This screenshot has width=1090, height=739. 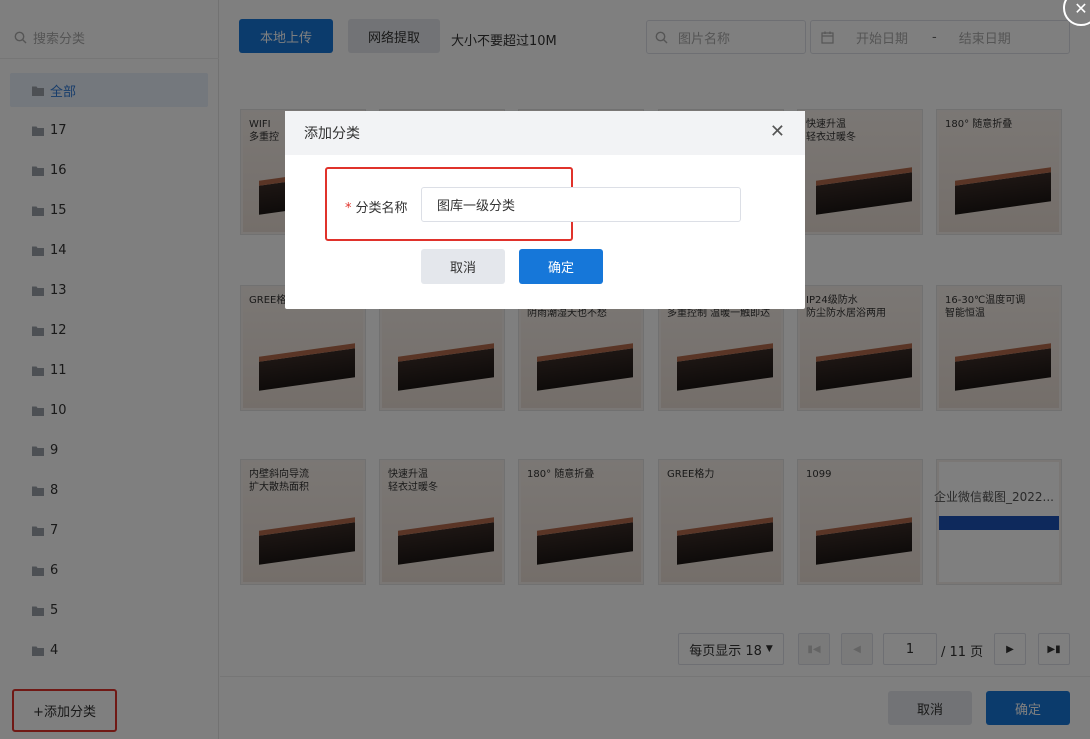 What do you see at coordinates (581, 204) in the screenshot?
I see `category-name-input: 图库一级分类` at bounding box center [581, 204].